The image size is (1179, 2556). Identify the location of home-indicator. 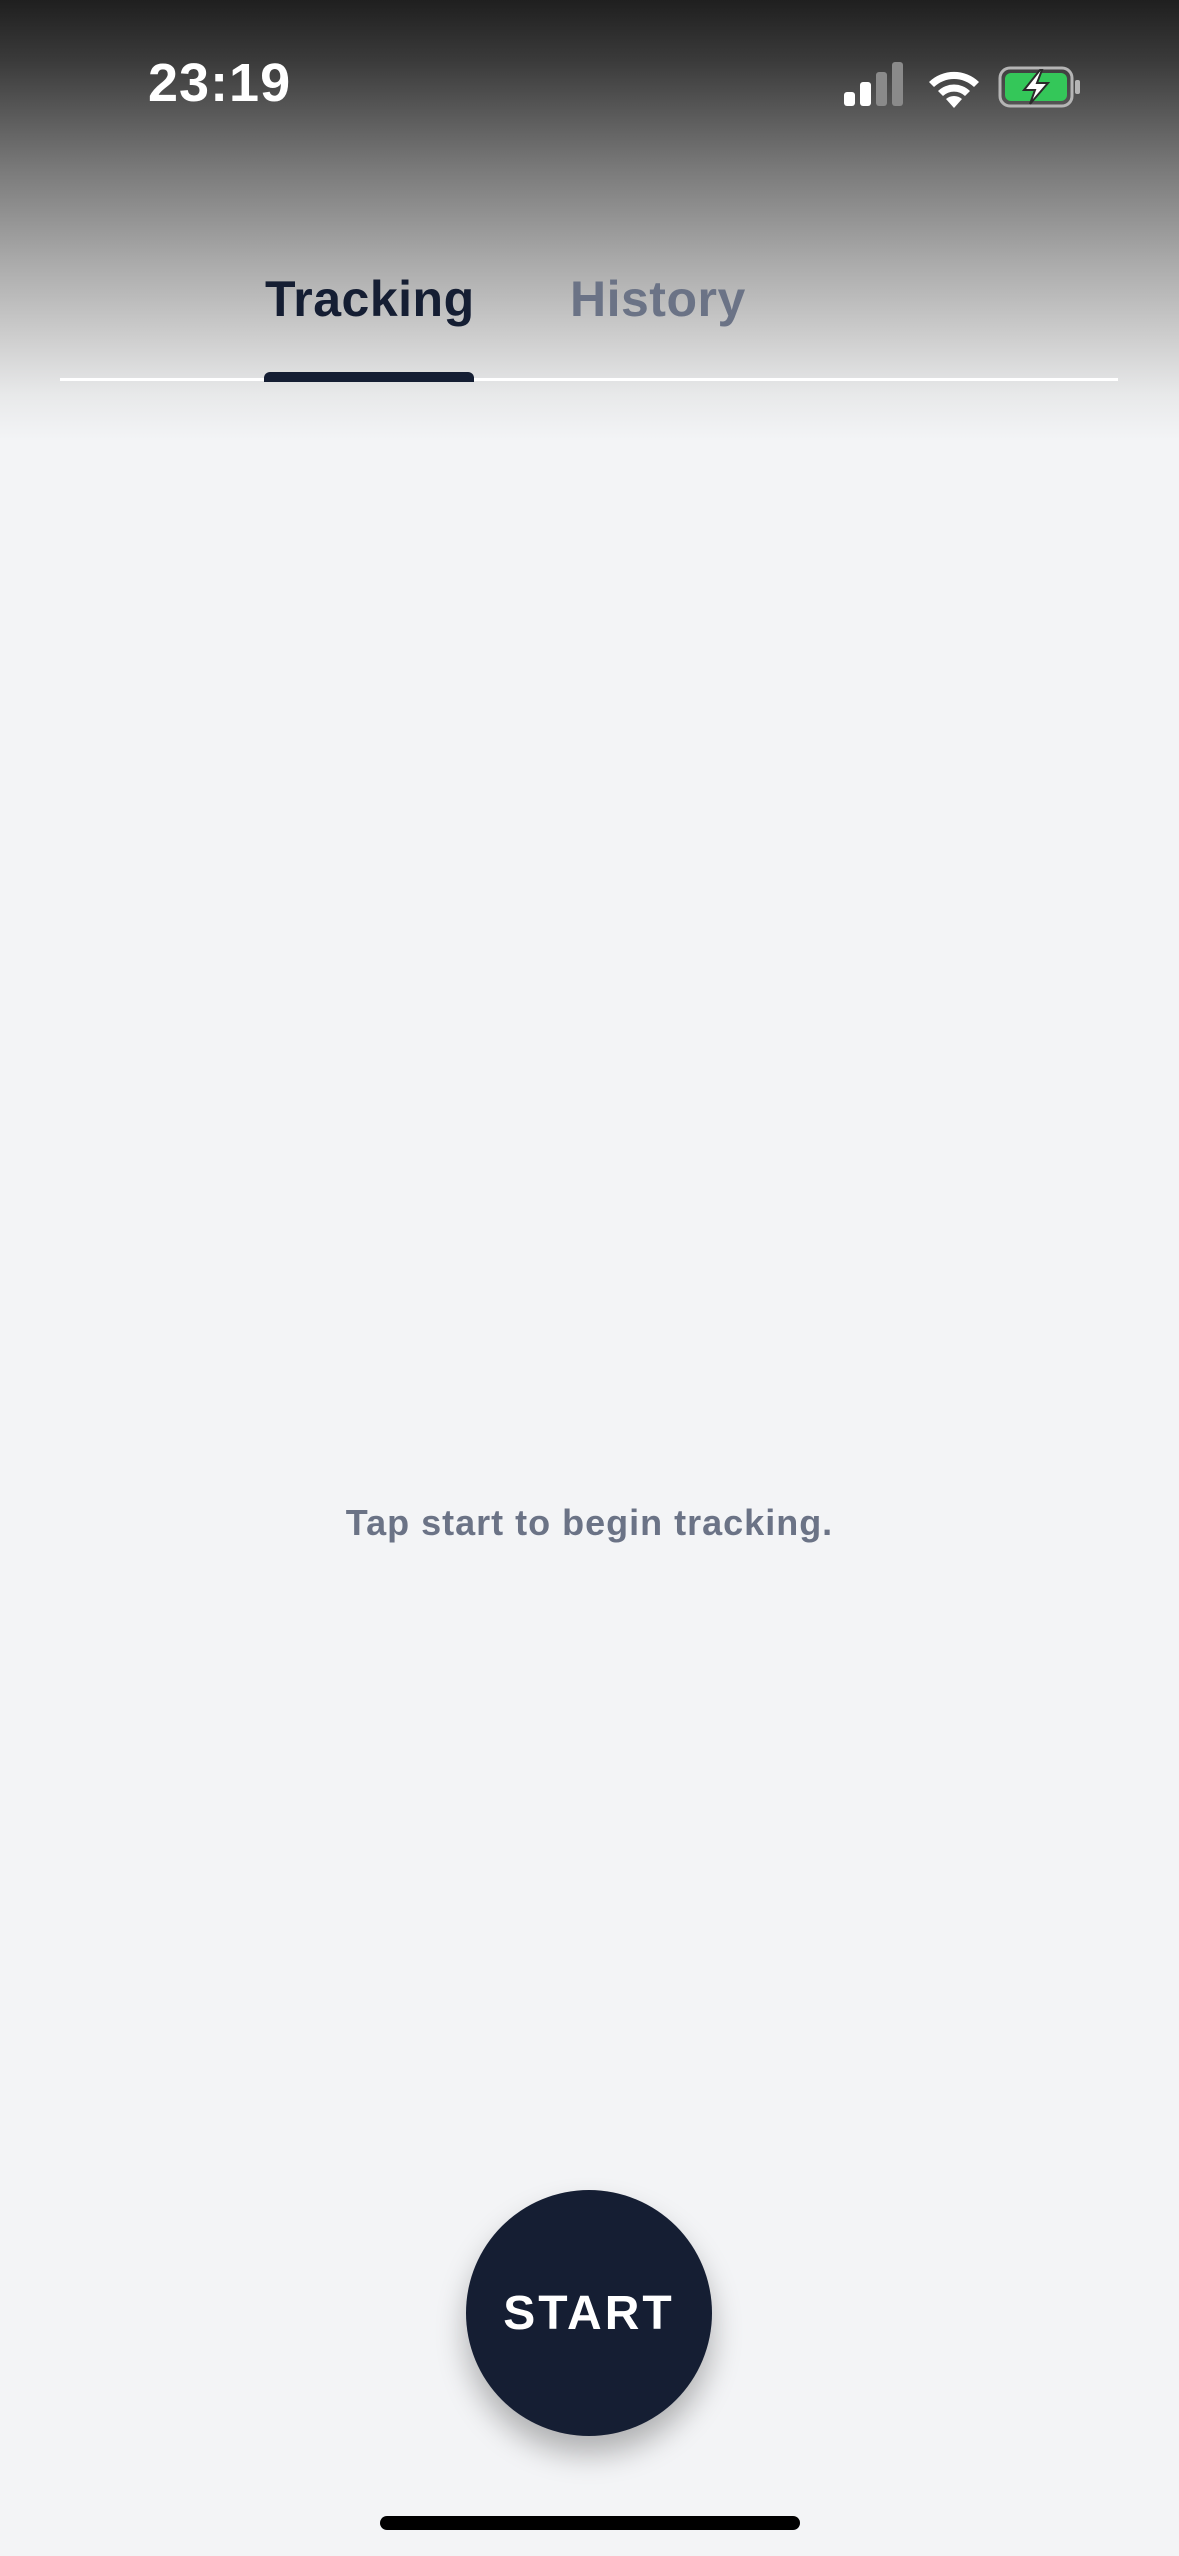
(590, 2523).